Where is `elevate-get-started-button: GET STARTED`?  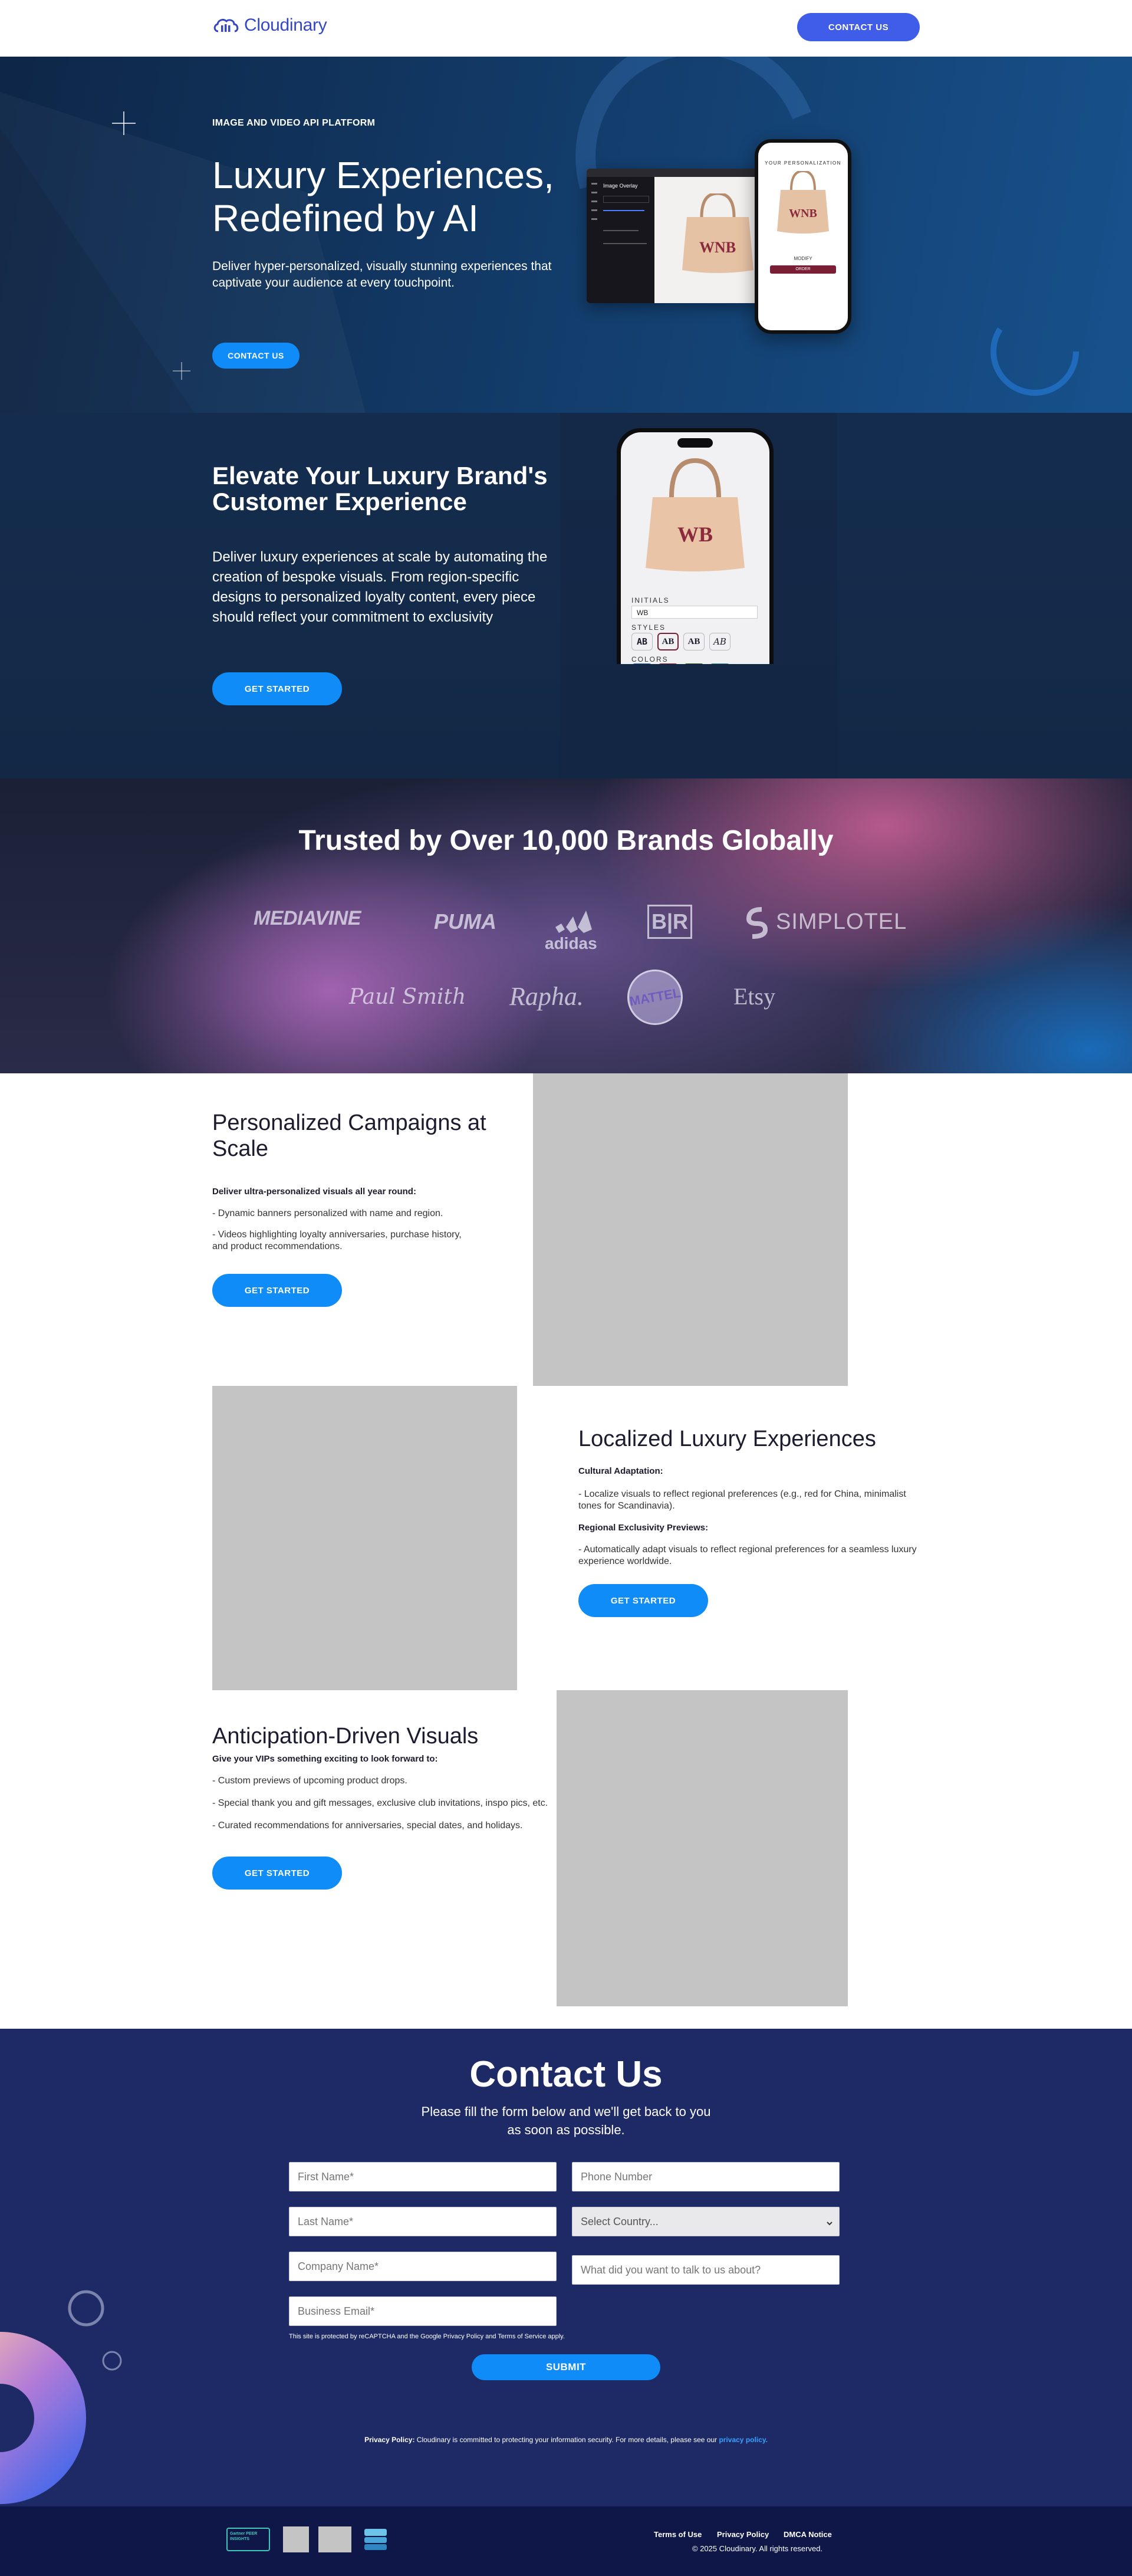 elevate-get-started-button: GET STARTED is located at coordinates (277, 688).